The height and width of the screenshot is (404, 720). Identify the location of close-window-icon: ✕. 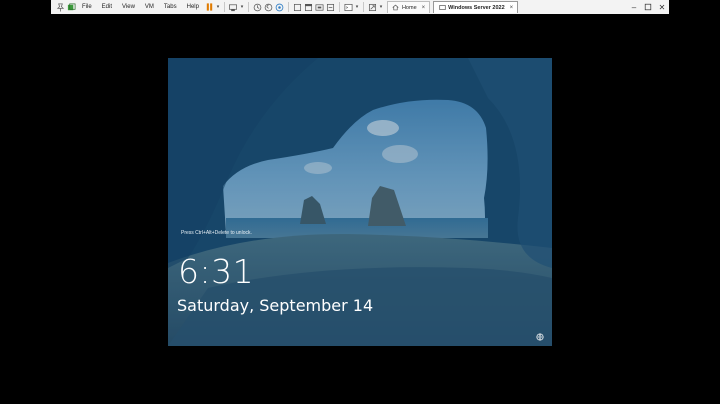
(662, 7).